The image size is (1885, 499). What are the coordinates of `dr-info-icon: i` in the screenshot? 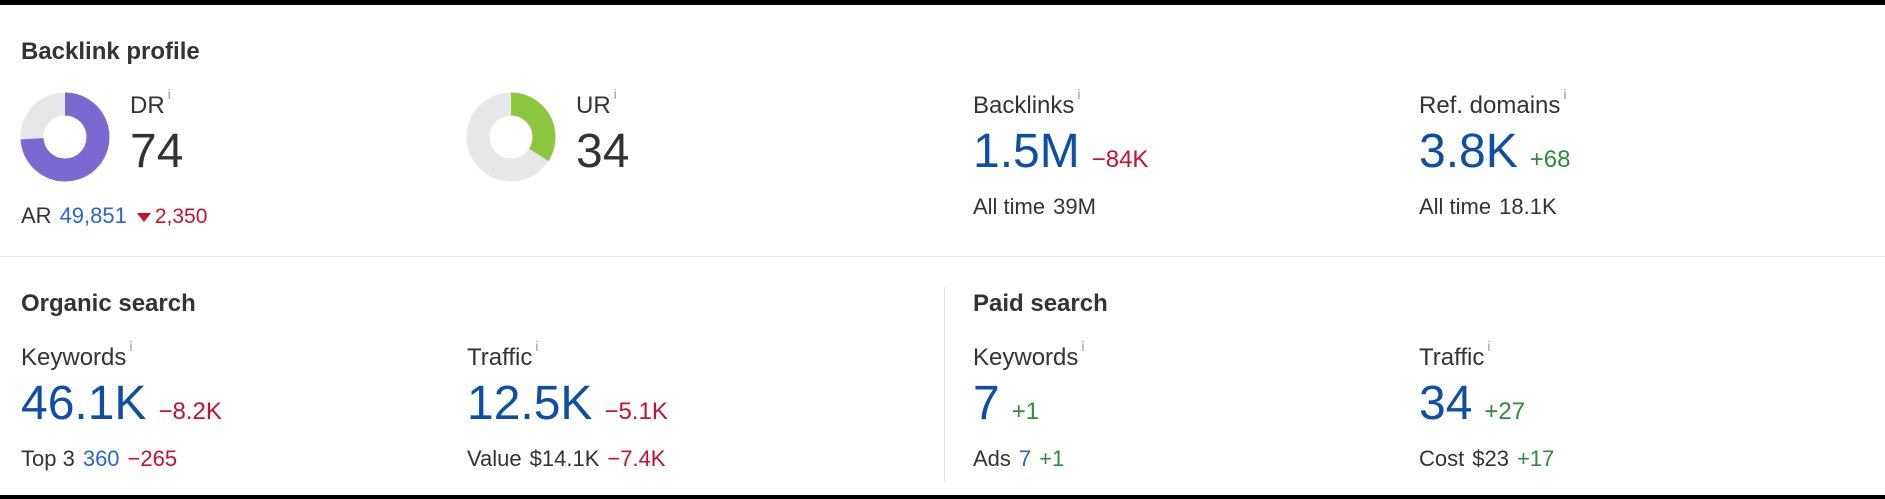 It's located at (169, 94).